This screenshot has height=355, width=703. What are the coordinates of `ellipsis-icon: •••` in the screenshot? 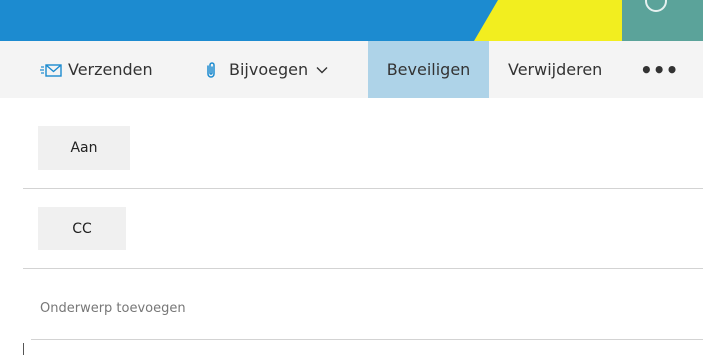 It's located at (659, 69).